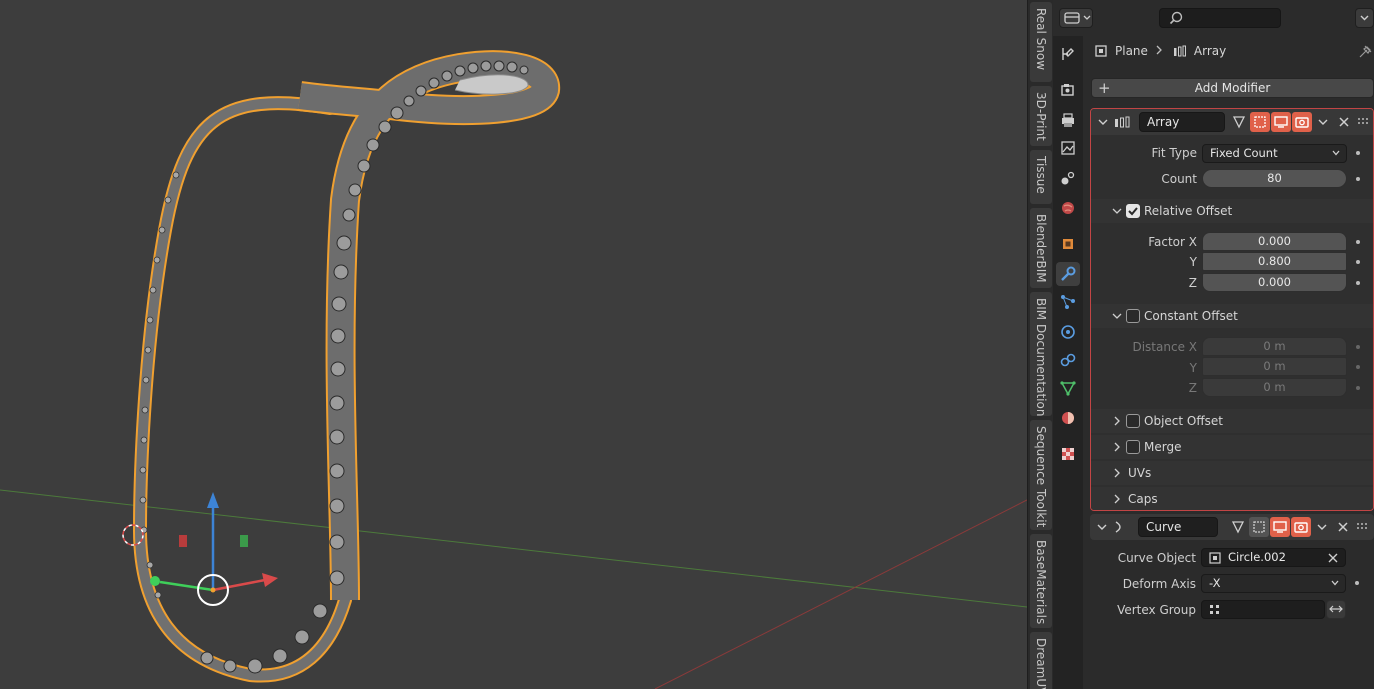 The height and width of the screenshot is (689, 1374). Describe the element at coordinates (1068, 274) in the screenshot. I see `tab-modifiers` at that location.